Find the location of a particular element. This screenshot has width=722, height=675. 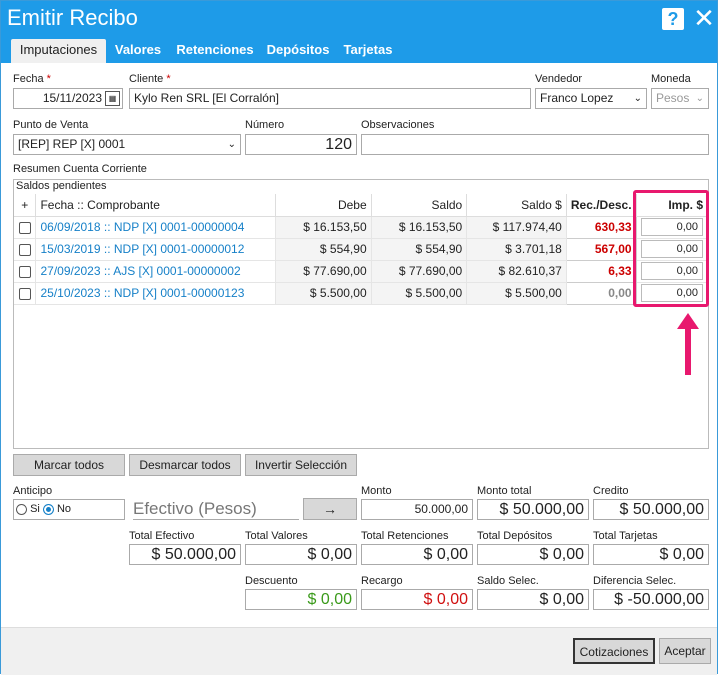

total-tarjetas-label: Total Tarjetas is located at coordinates (625, 536).